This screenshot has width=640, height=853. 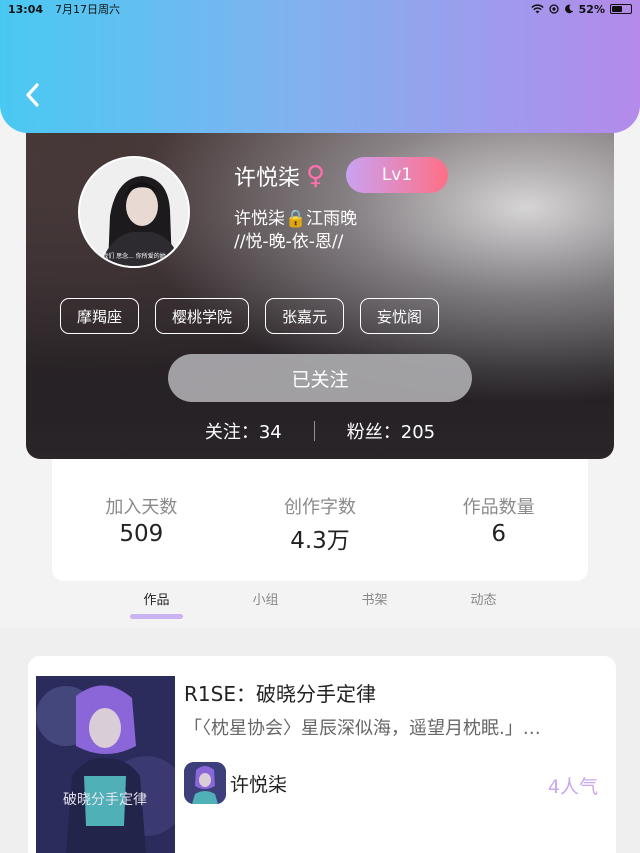 I want to click on stat-word-count: 创作字数 4.3万, so click(x=320, y=520).